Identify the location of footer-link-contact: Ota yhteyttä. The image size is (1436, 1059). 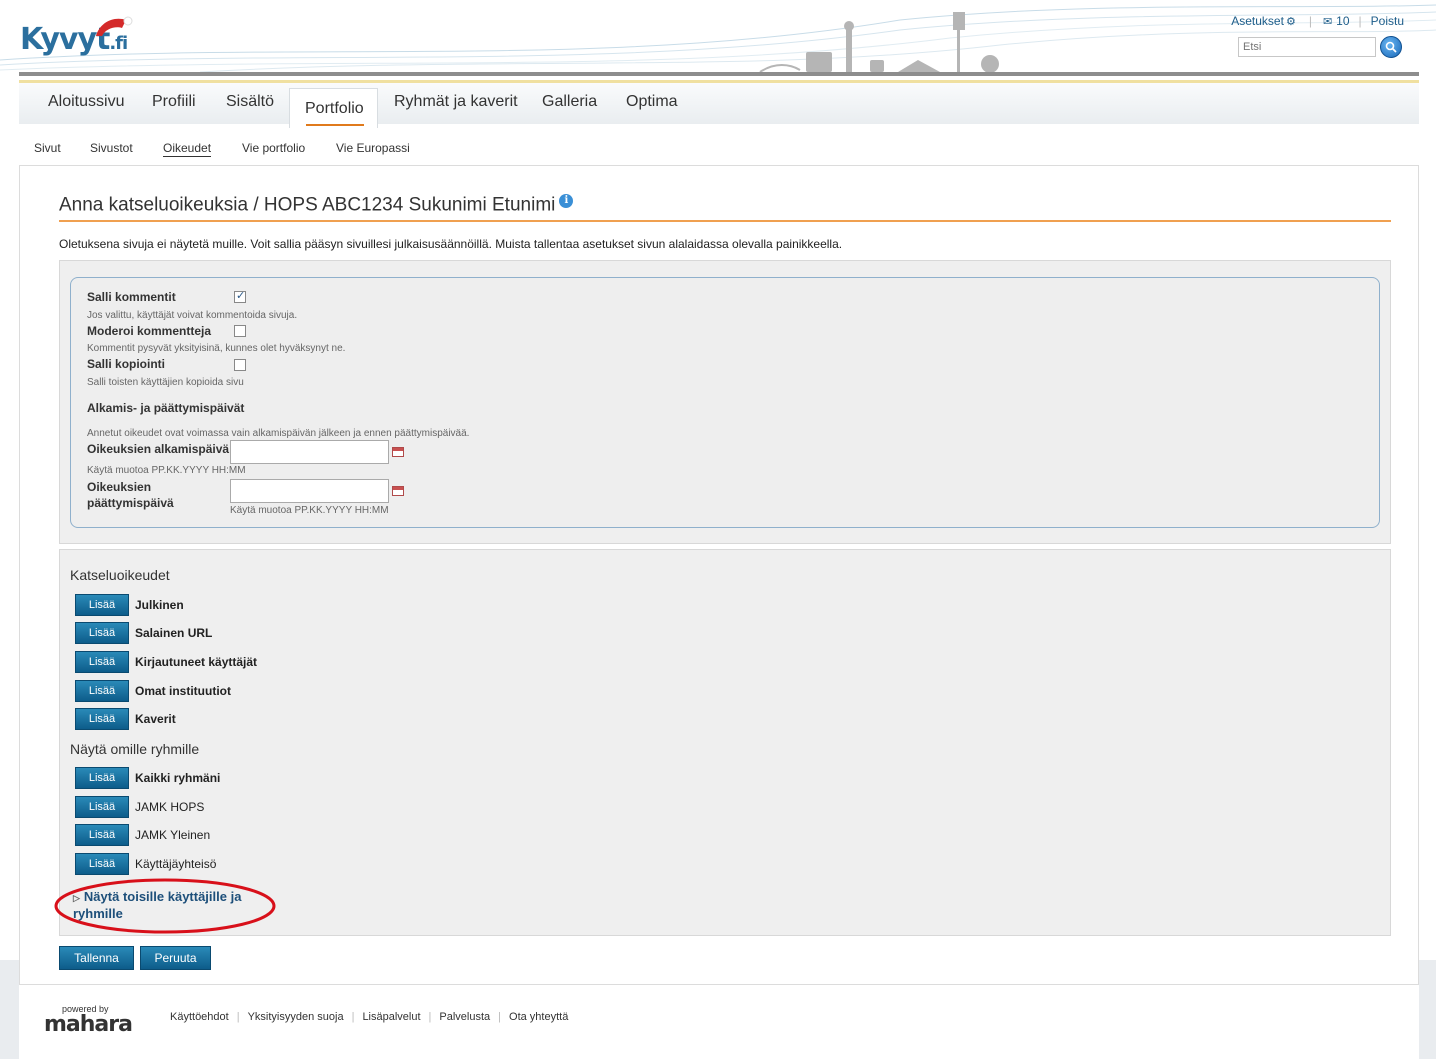
(538, 1017).